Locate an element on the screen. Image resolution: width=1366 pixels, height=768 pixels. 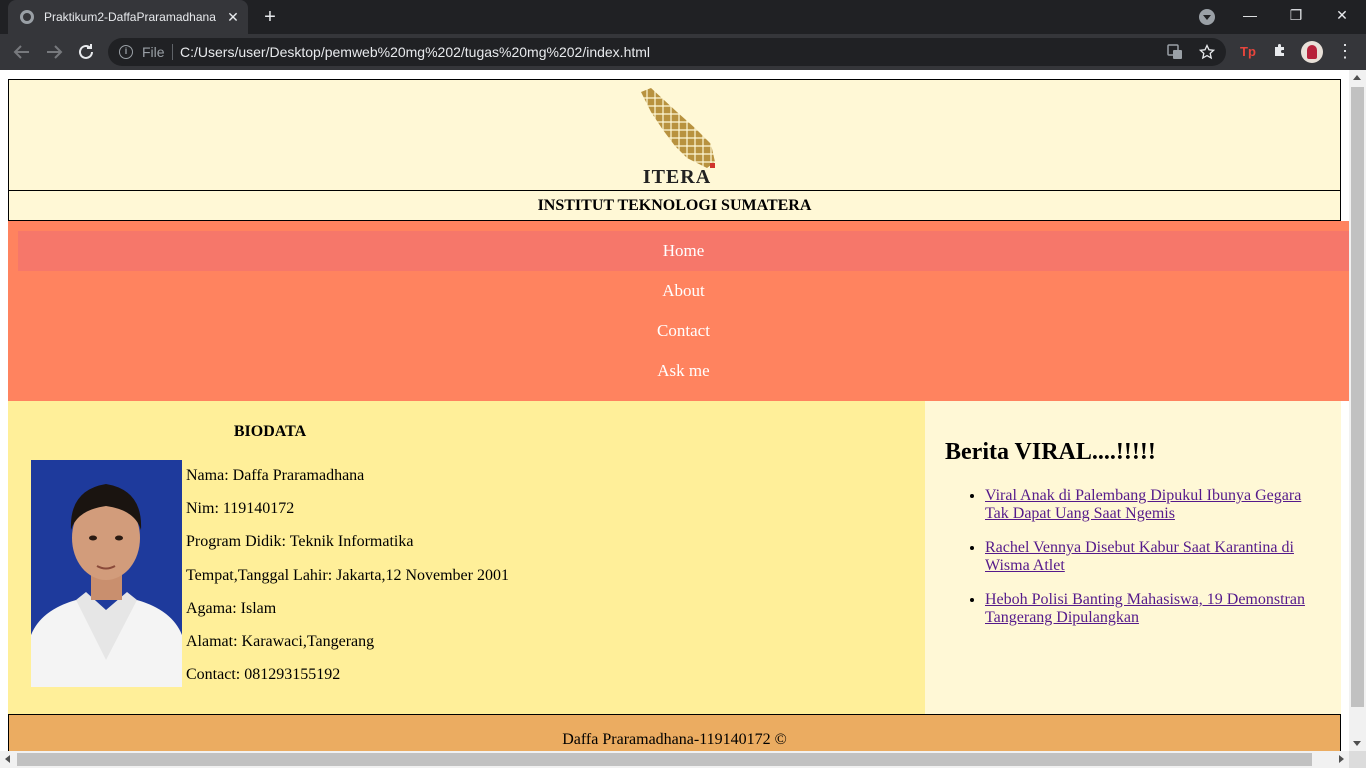
translate-icon is located at coordinates (1175, 52).